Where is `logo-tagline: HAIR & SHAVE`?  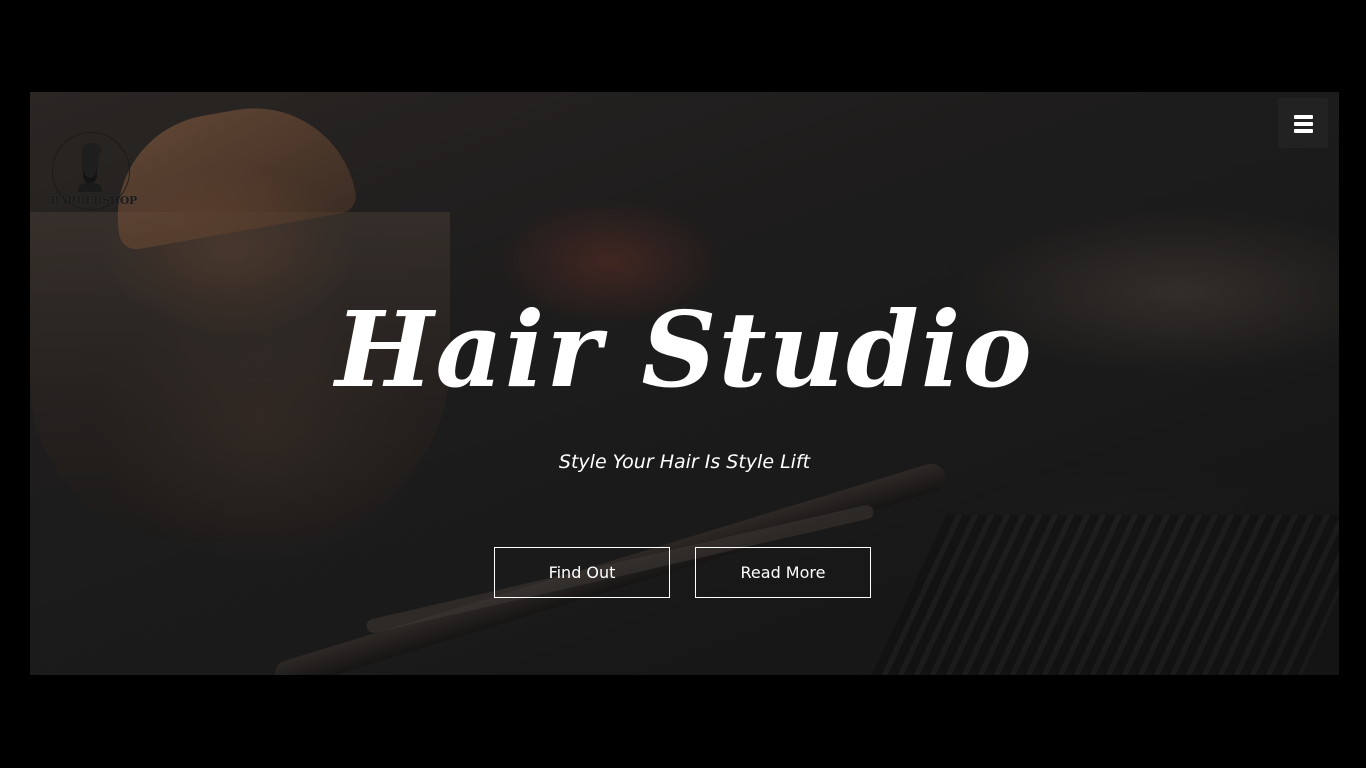
logo-tagline: HAIR & SHAVE is located at coordinates (92, 210).